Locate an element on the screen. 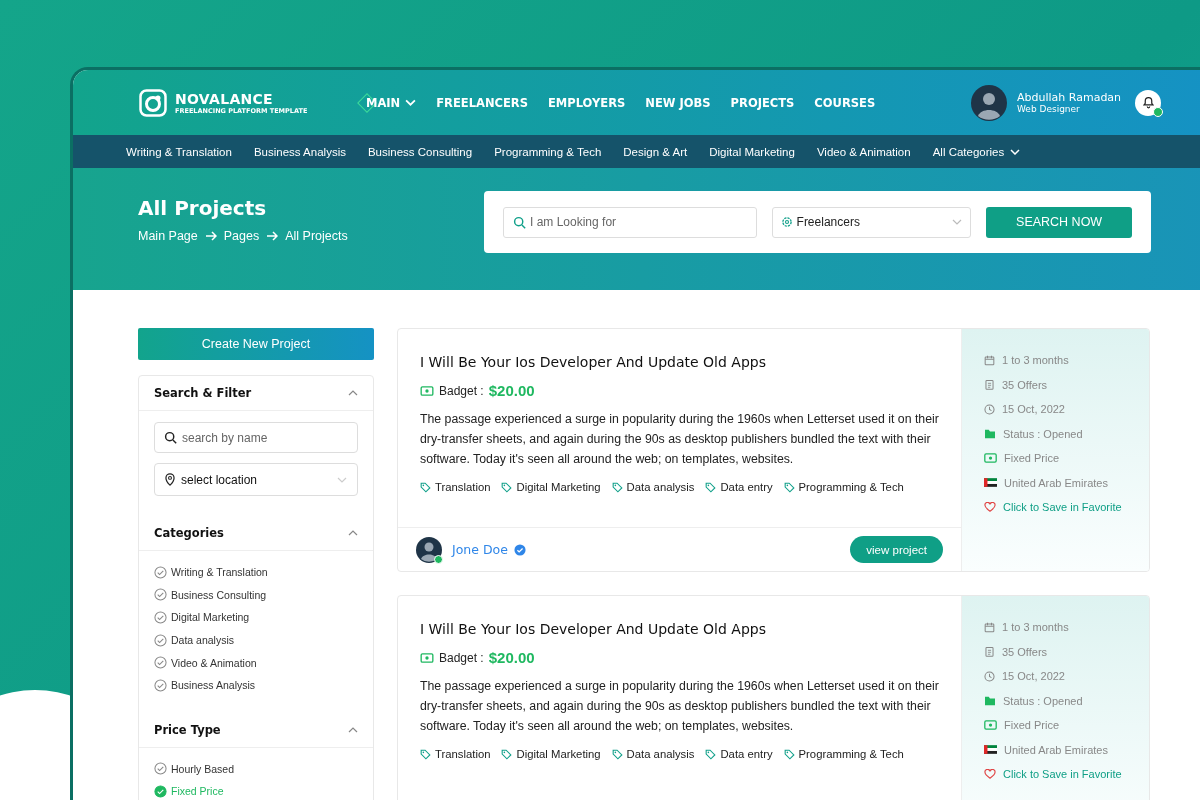 The image size is (1200, 800). section-header: Price Type is located at coordinates (256, 730).